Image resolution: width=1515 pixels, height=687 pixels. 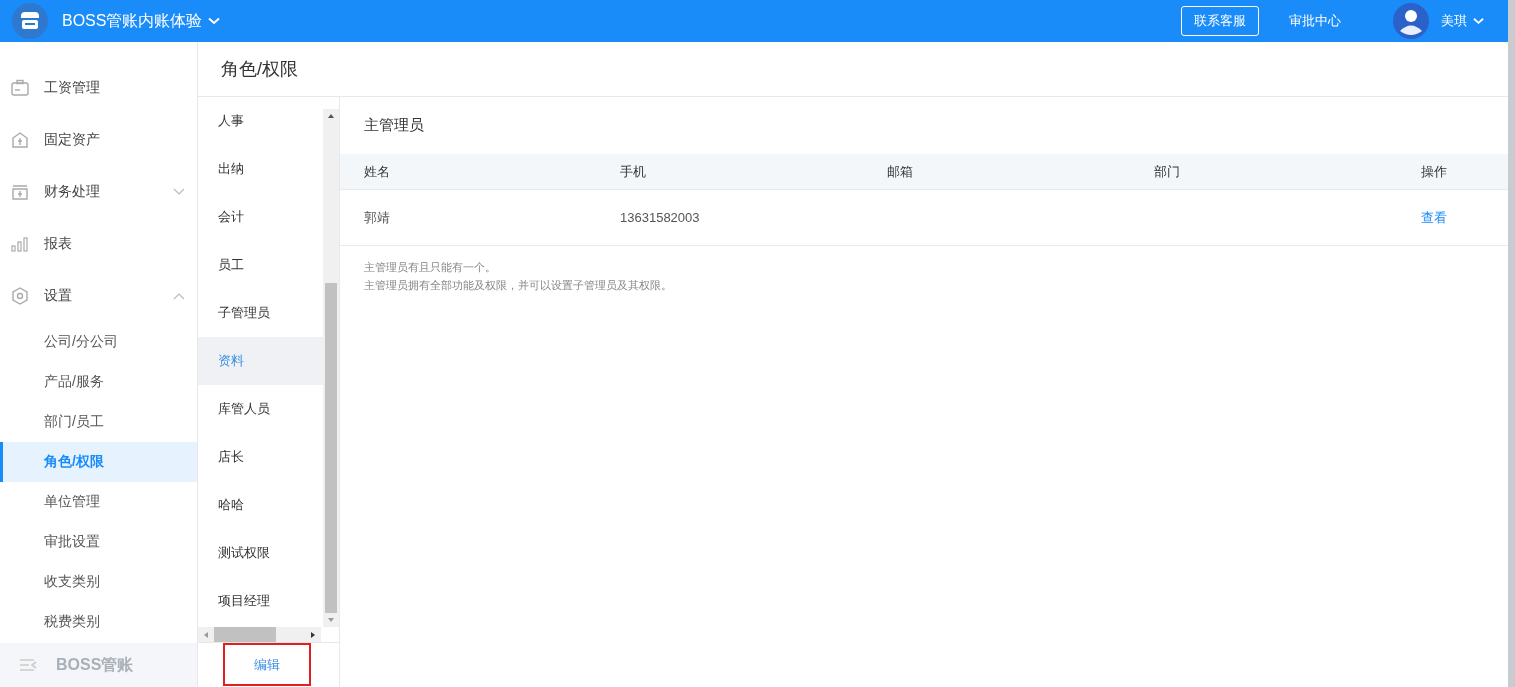 What do you see at coordinates (900, 171) in the screenshot?
I see `column-header: 邮箱` at bounding box center [900, 171].